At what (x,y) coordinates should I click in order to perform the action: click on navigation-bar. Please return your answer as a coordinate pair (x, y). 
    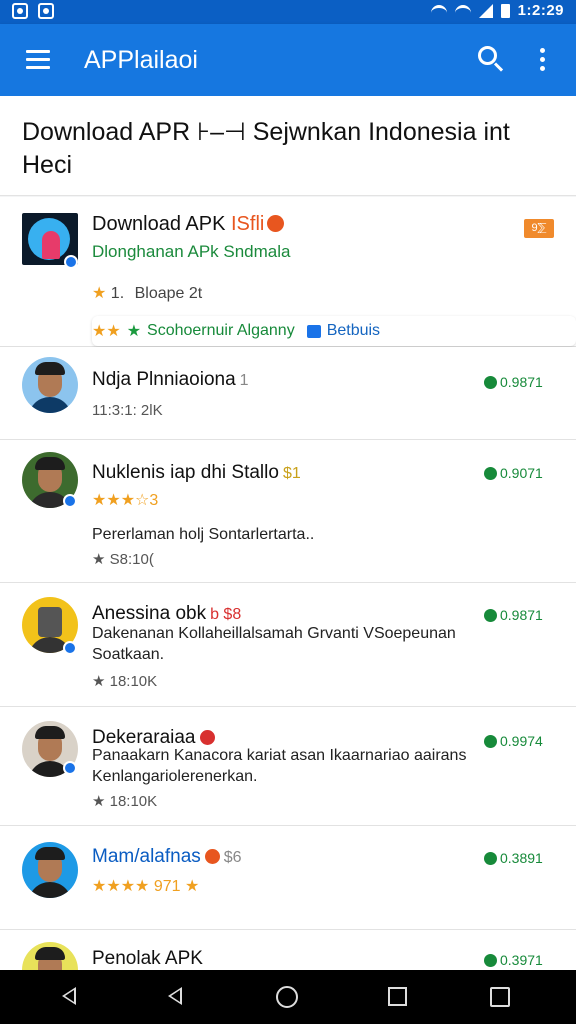
    Looking at the image, I should click on (288, 997).